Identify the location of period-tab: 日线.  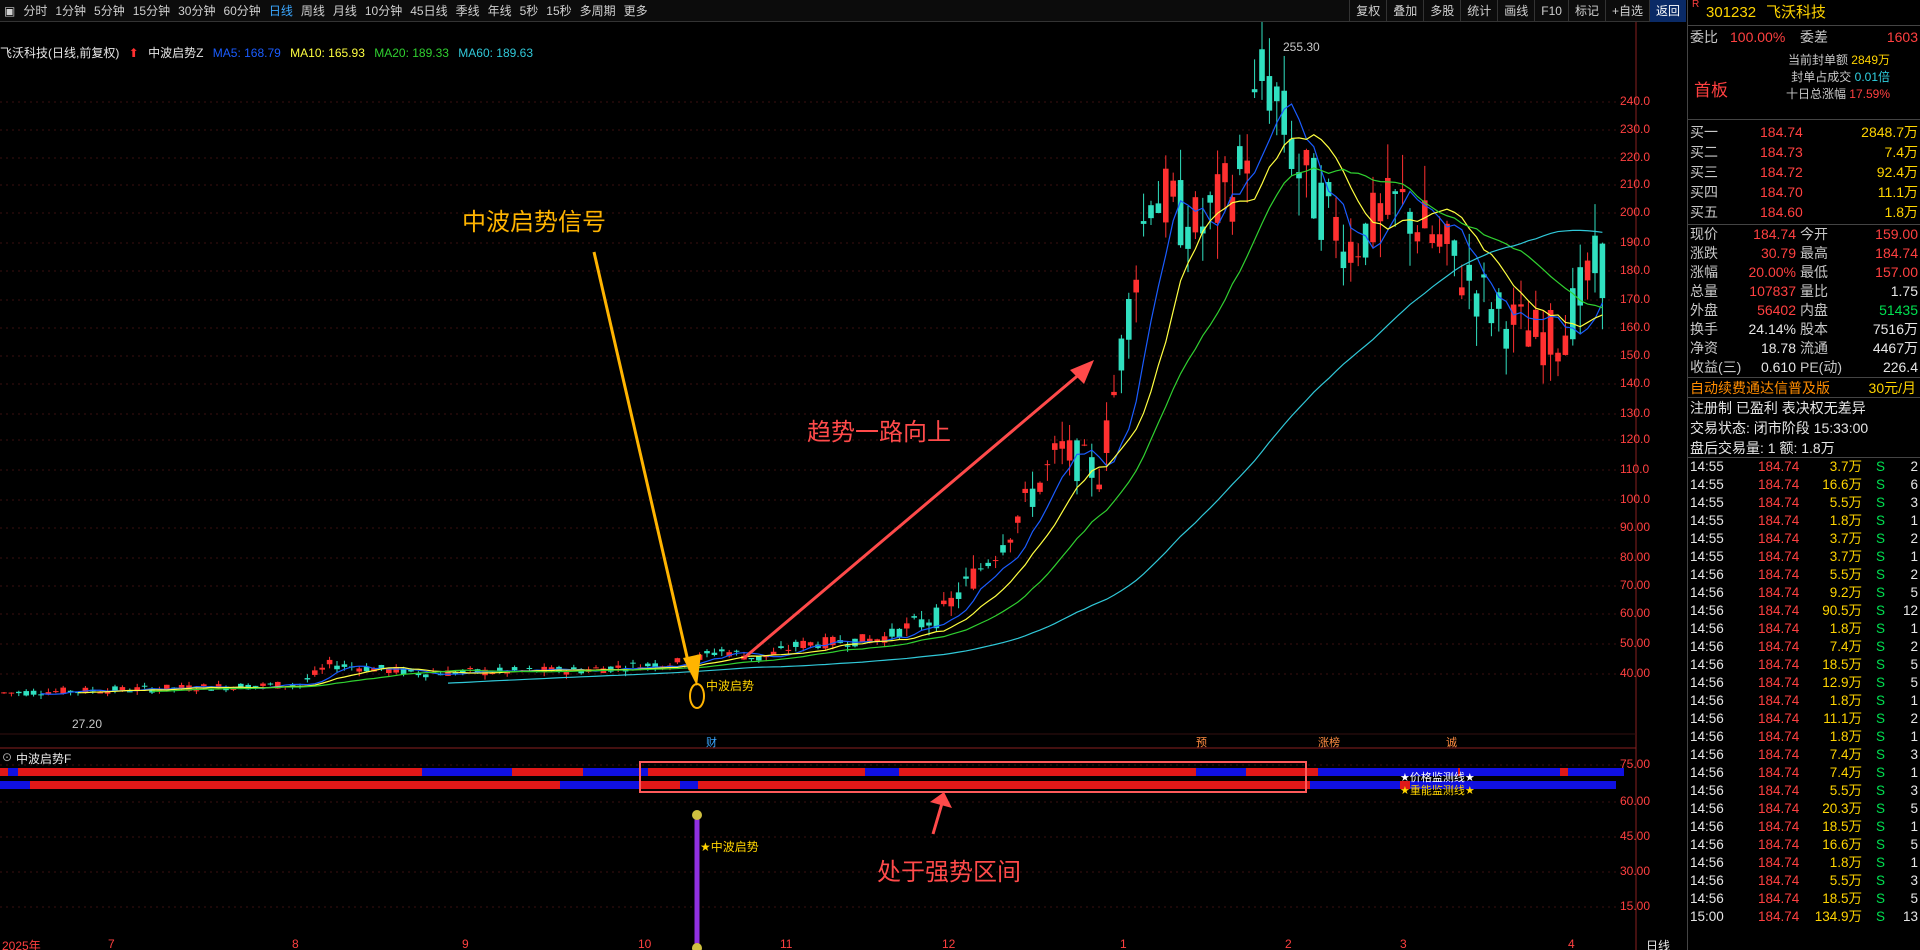
(281, 11).